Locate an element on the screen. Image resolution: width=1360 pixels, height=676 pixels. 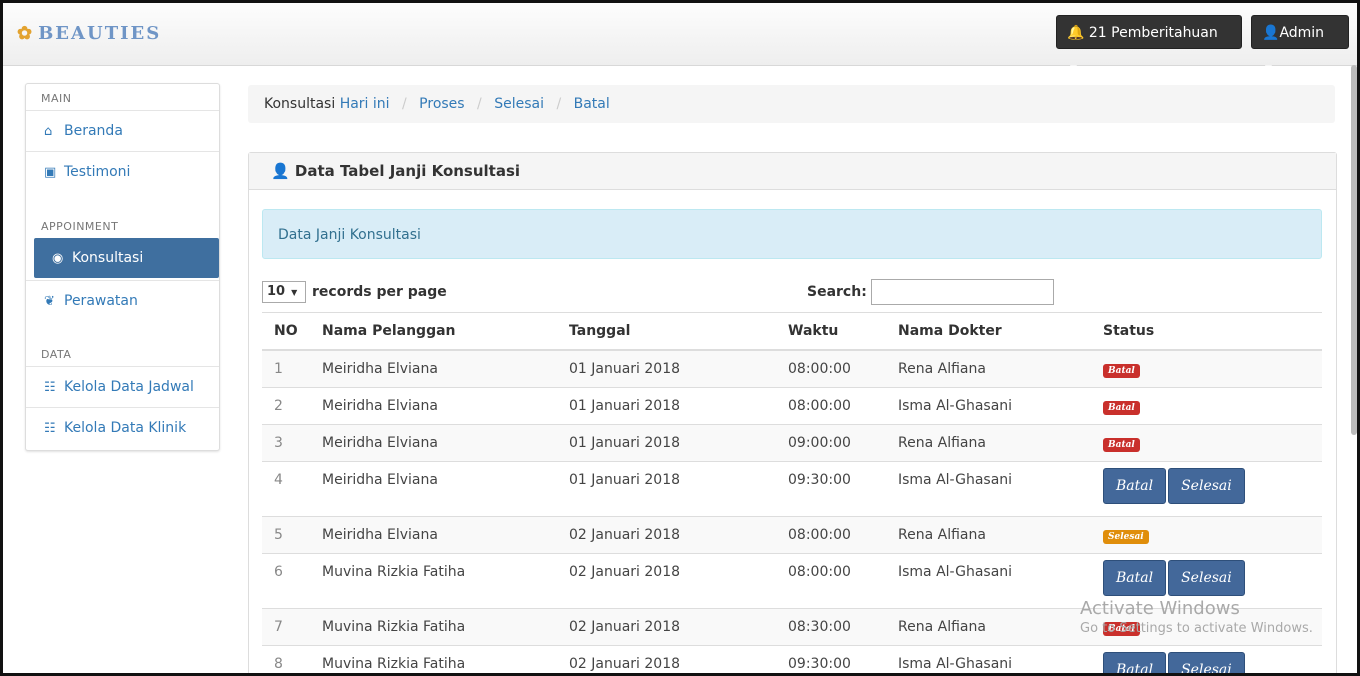
sidebar-item-beranda: ⌂Beranda is located at coordinates (122, 130).